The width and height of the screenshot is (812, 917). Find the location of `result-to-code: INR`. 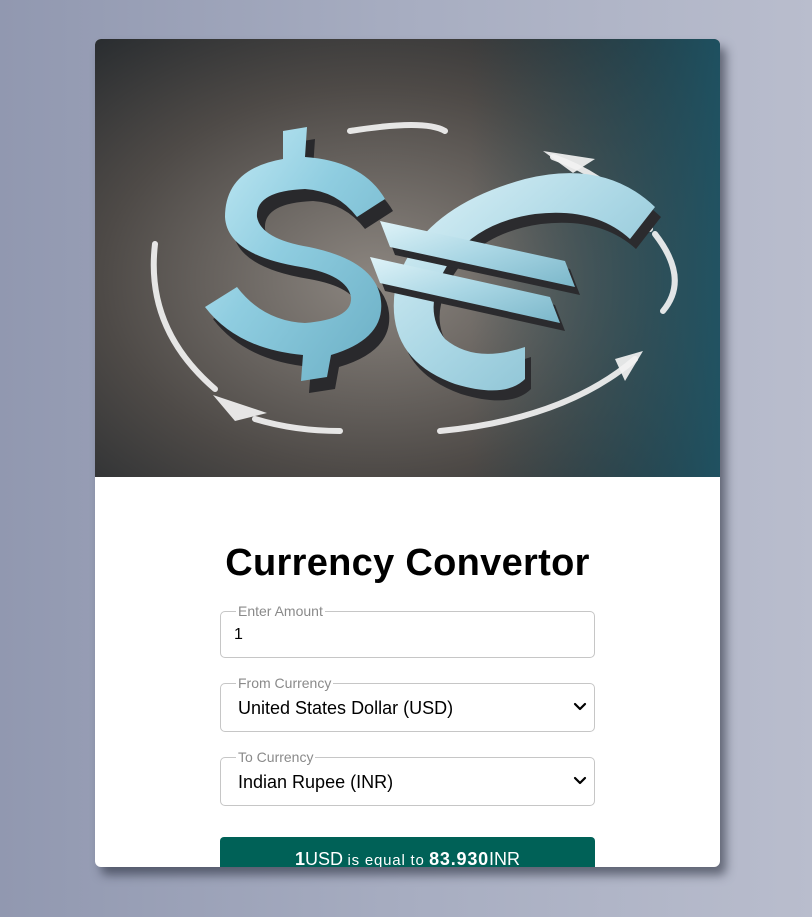

result-to-code: INR is located at coordinates (504, 858).